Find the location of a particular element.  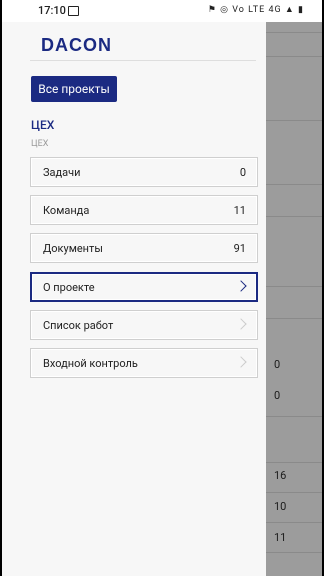

menu-item-count: 11 is located at coordinates (239, 210).